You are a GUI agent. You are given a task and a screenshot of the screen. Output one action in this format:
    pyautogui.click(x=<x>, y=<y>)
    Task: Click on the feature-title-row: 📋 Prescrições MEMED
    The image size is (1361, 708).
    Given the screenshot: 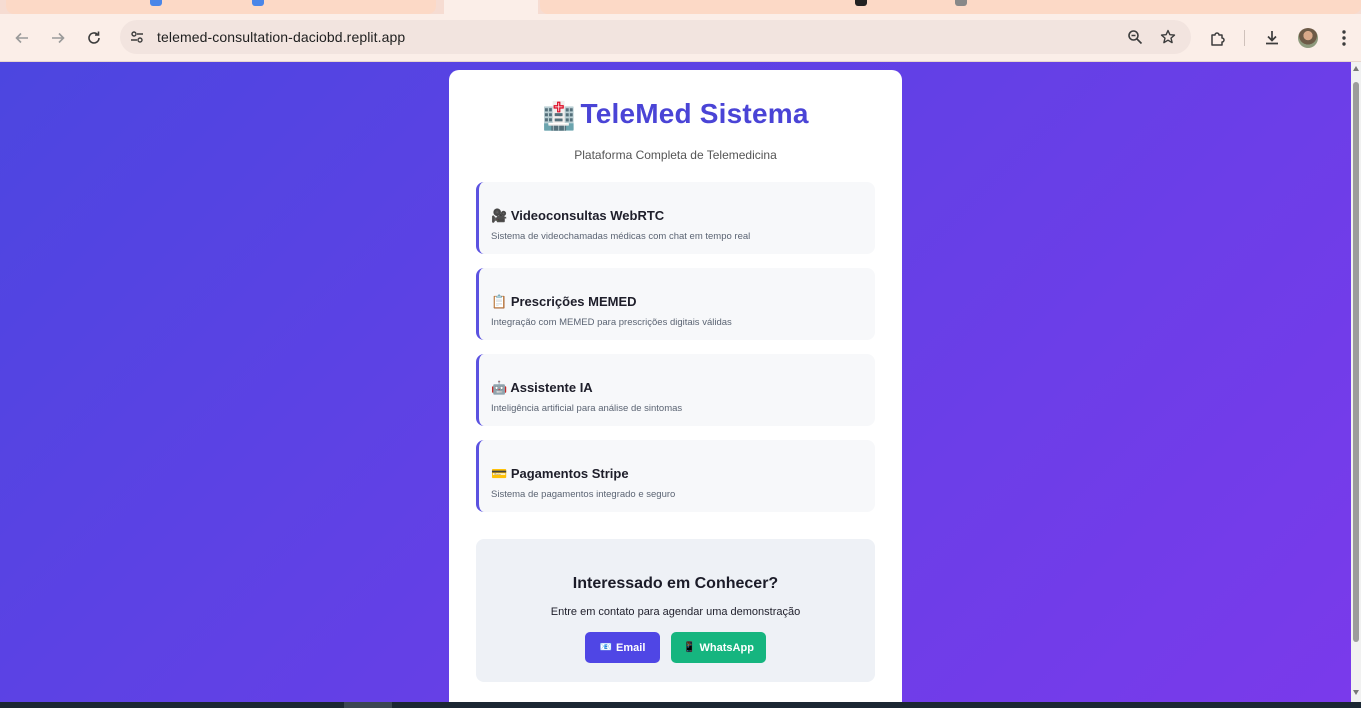 What is the action you would take?
    pyautogui.click(x=564, y=302)
    